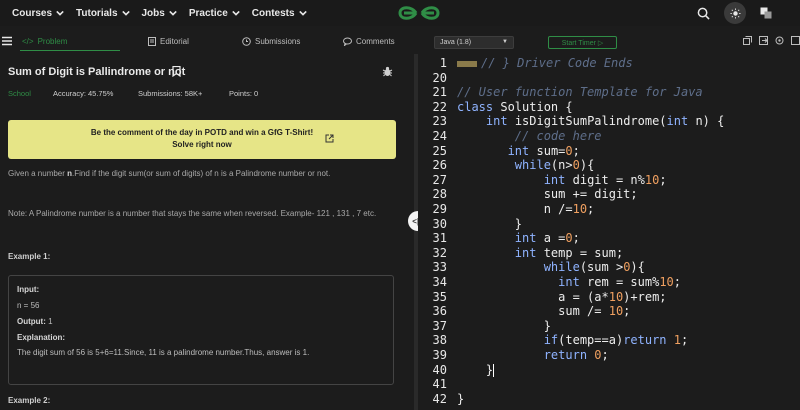 This screenshot has width=800, height=410. What do you see at coordinates (38, 13) in the screenshot?
I see `nav-courses: Courses` at bounding box center [38, 13].